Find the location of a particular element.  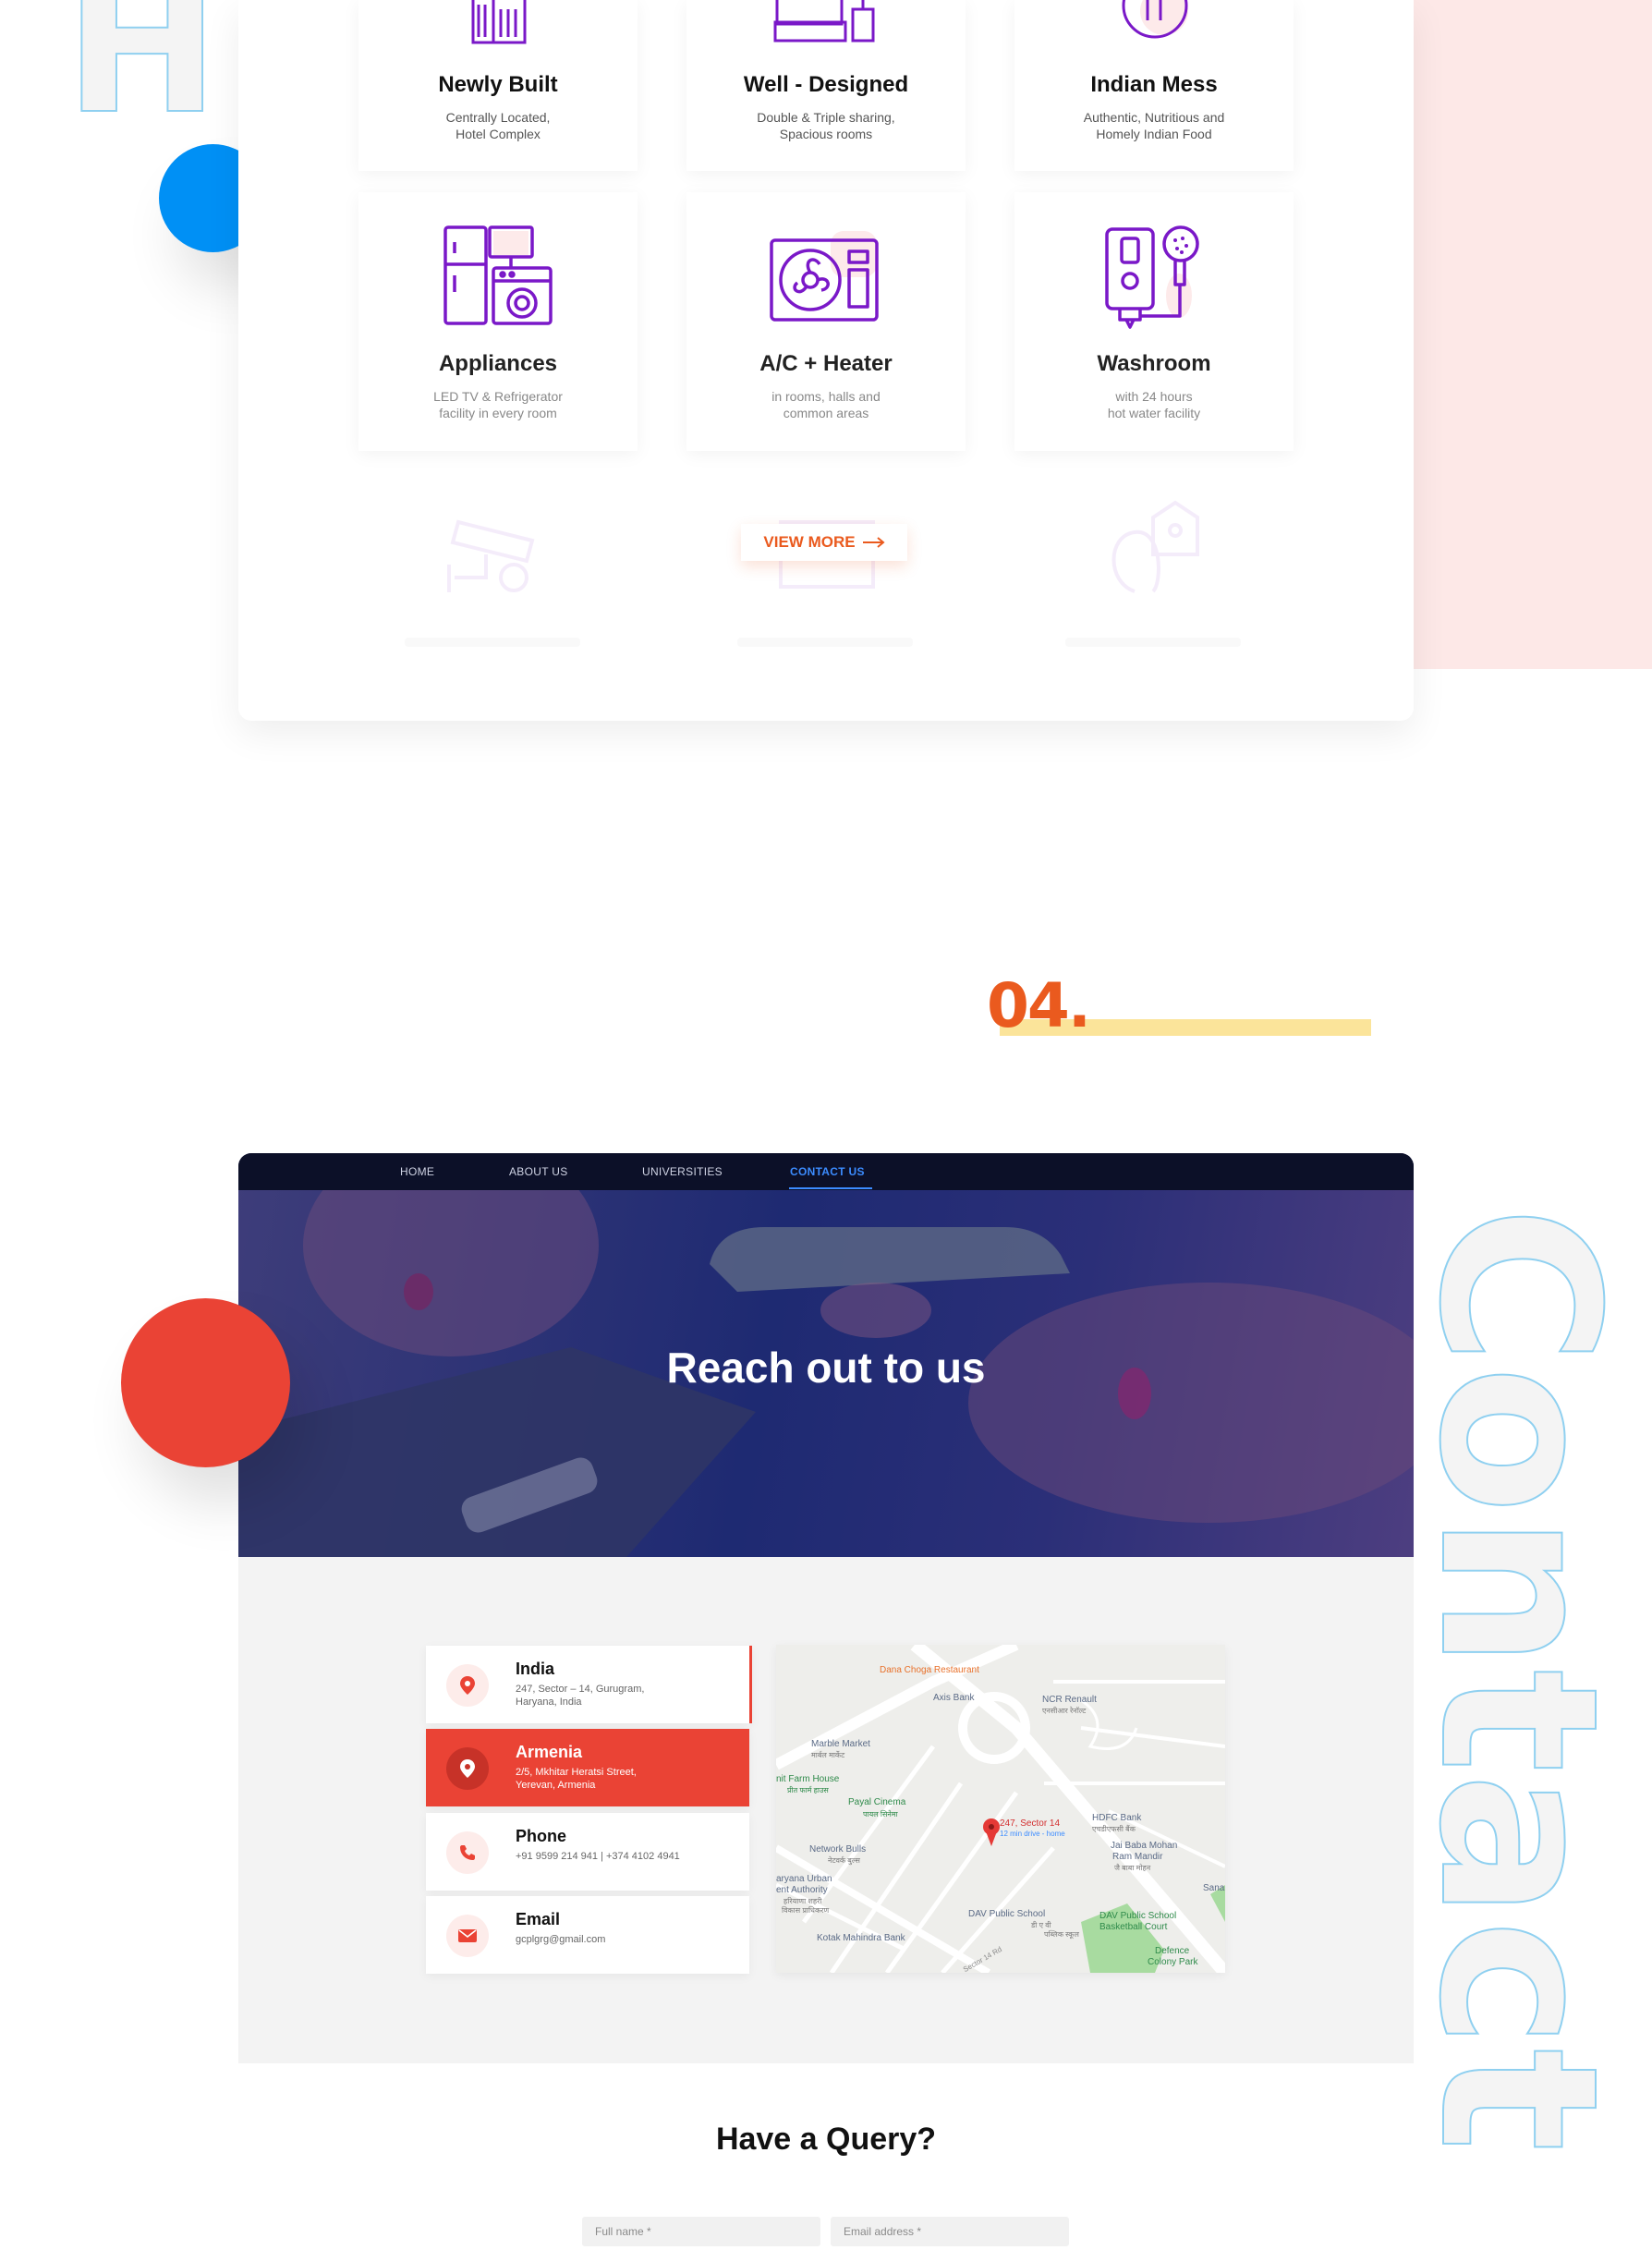

map-label: Axis Bank is located at coordinates (954, 1698).